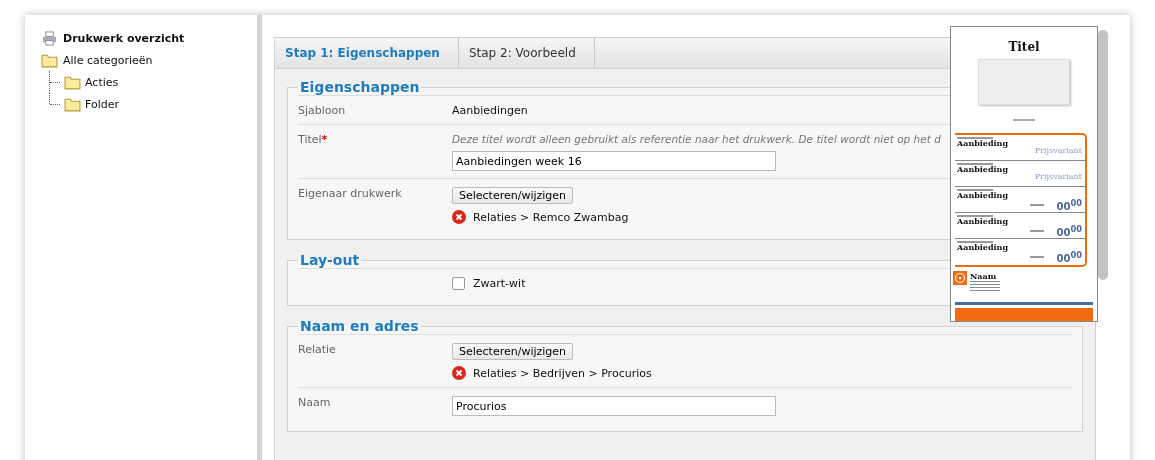  Describe the element at coordinates (499, 283) in the screenshot. I see `checkbox-label: Zwart-wit` at that location.